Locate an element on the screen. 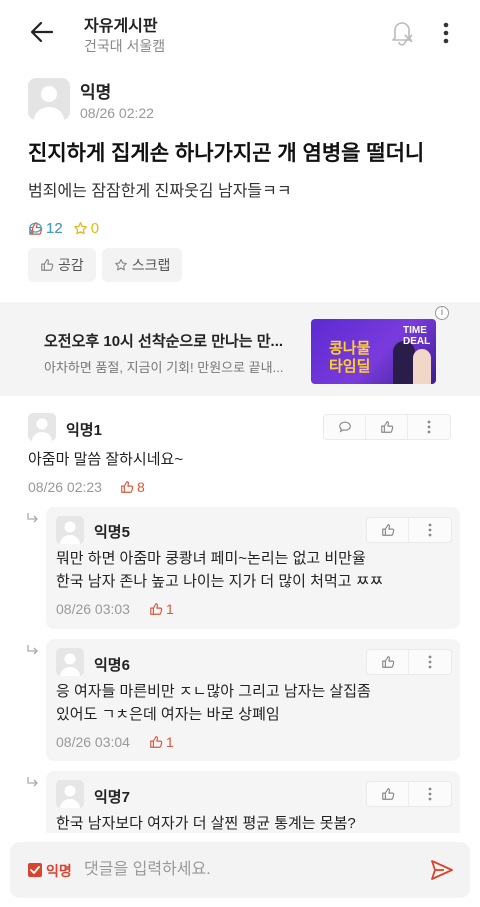  comment-like-count: 8 is located at coordinates (132, 487).